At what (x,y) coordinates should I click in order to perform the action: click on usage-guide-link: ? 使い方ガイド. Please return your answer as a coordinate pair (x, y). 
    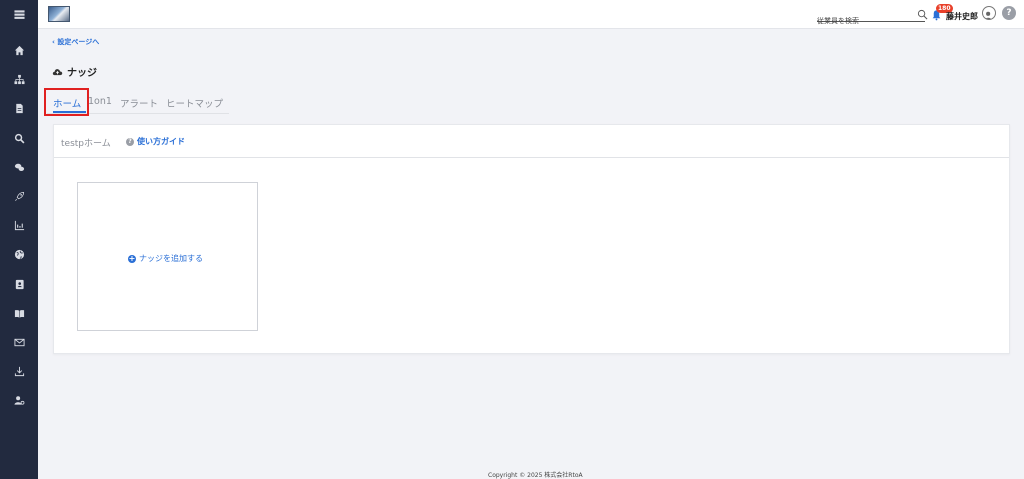
    Looking at the image, I should click on (155, 141).